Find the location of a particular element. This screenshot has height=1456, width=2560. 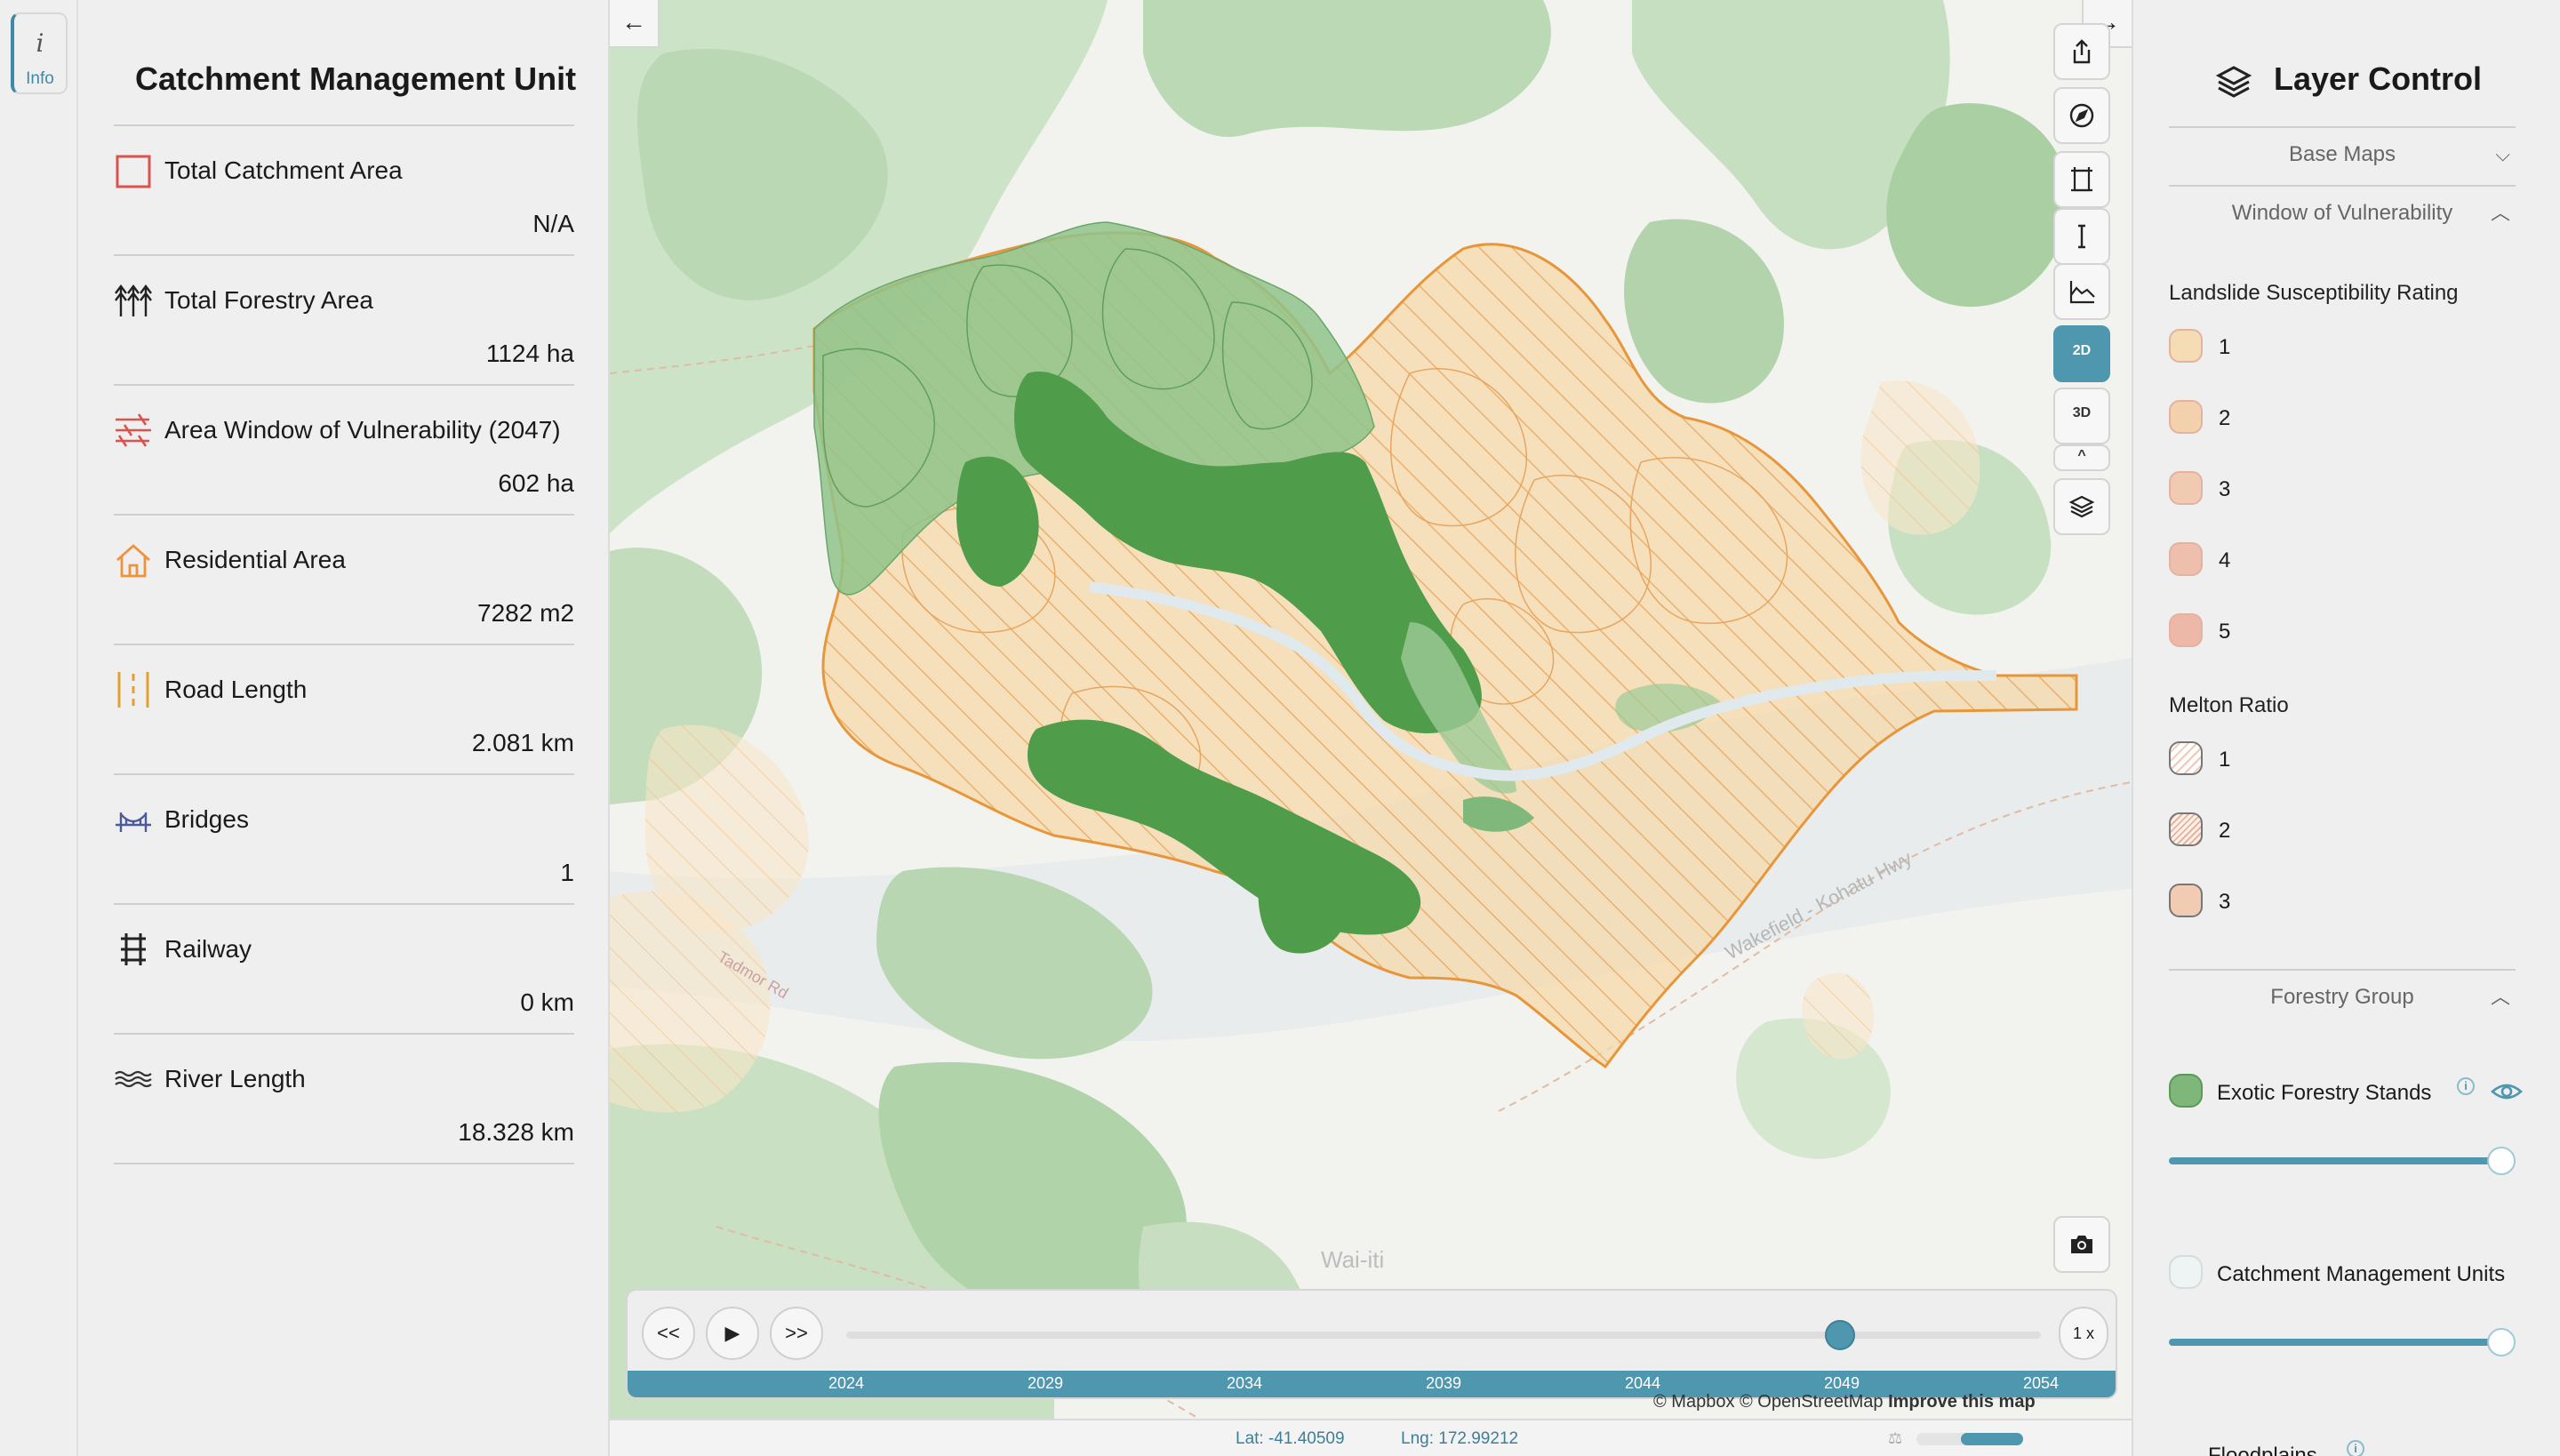

stat-label: River Length is located at coordinates (235, 1078).